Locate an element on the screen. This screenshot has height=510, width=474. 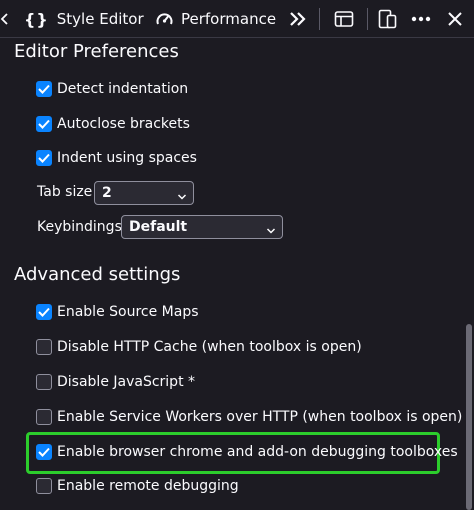
keybindings-value: Default is located at coordinates (158, 227).